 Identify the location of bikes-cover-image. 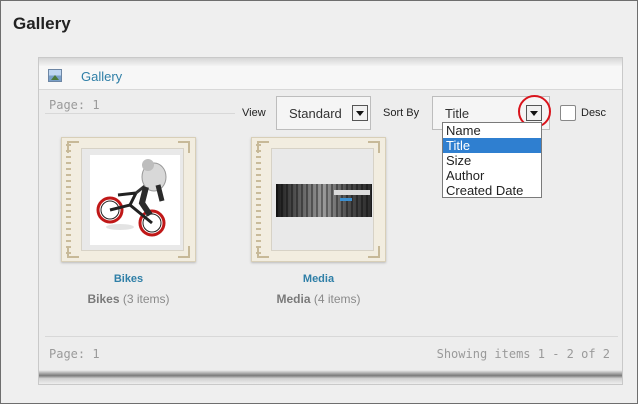
(135, 200).